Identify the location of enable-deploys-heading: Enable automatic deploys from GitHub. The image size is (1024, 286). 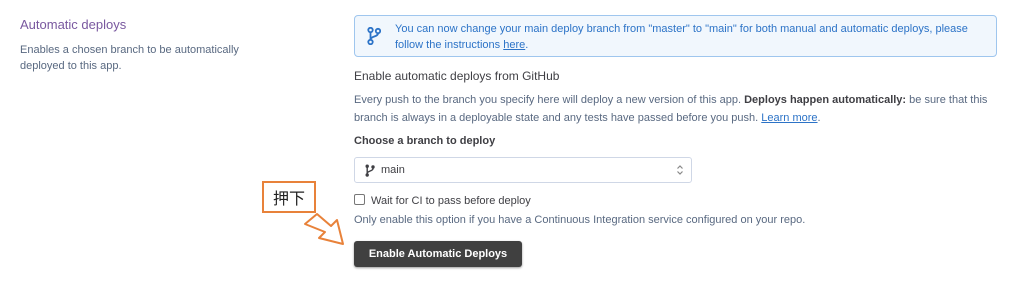
(457, 76).